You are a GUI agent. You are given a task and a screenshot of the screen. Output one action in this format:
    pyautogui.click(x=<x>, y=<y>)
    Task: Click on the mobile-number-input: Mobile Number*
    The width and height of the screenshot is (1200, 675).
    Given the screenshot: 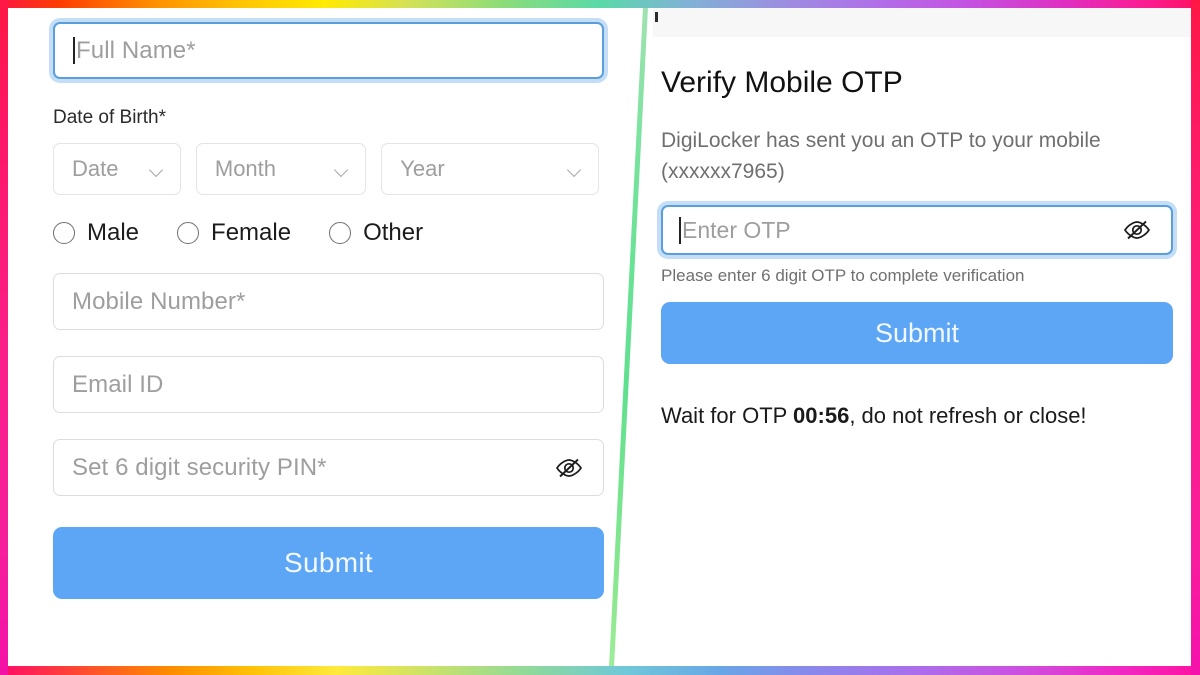 What is the action you would take?
    pyautogui.click(x=328, y=301)
    